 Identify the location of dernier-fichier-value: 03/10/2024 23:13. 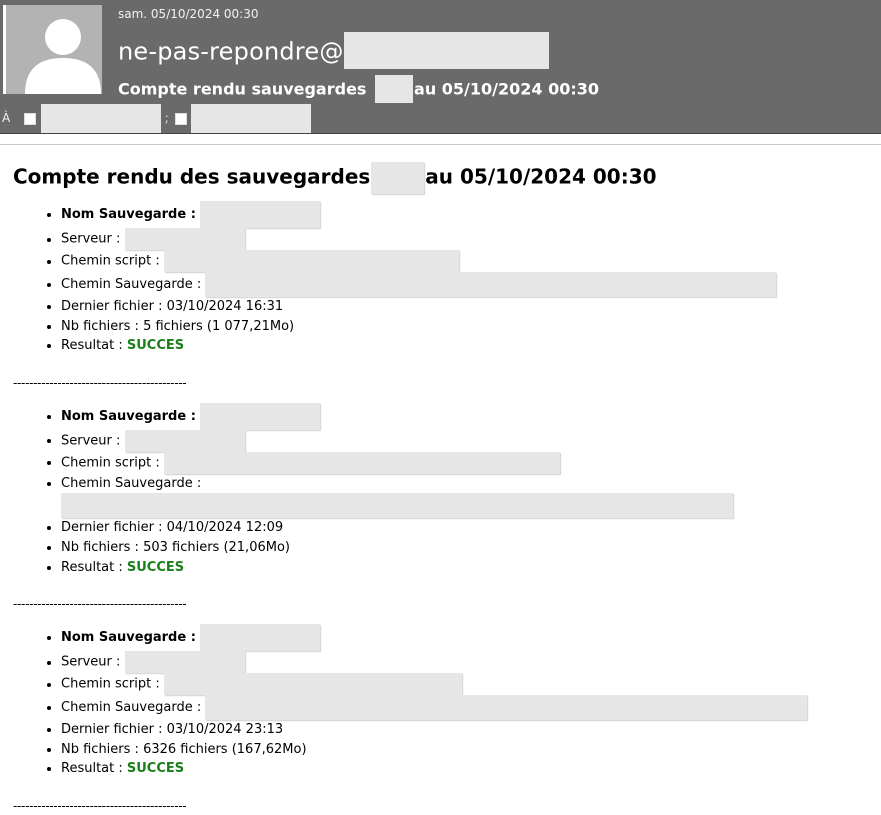
(225, 730).